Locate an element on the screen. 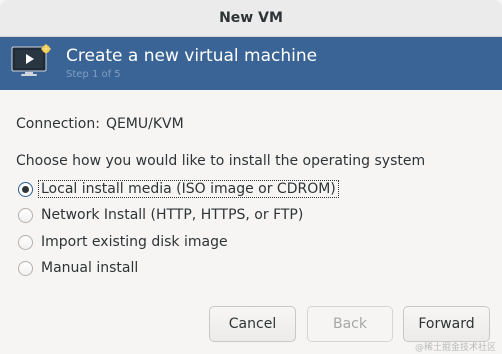  option-import-disk: Import existing disk image is located at coordinates (124, 242).